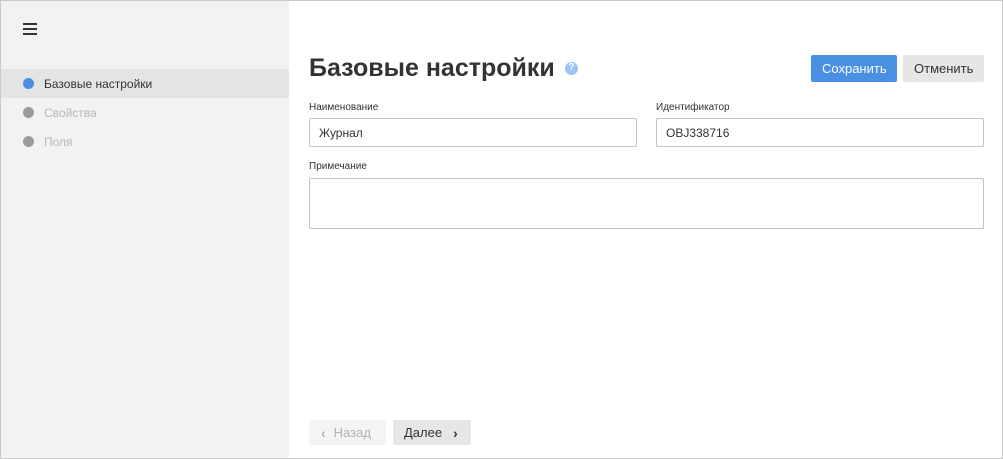 This screenshot has height=459, width=1003. I want to click on page-title: Базовые настройки, so click(432, 68).